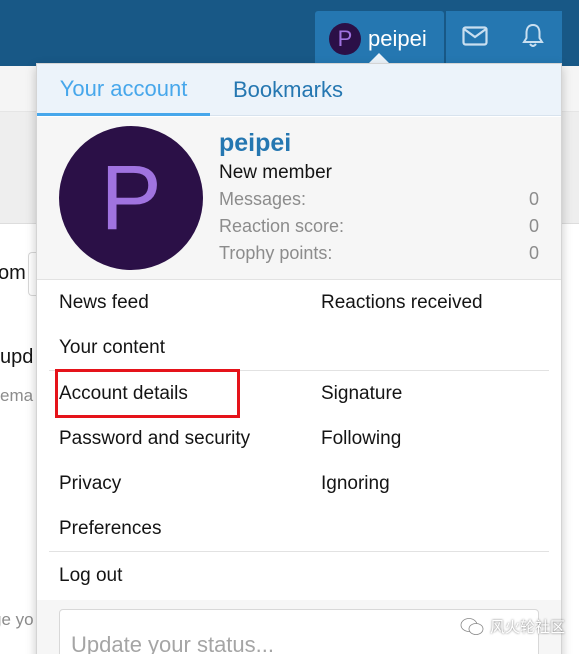  I want to click on avatar: P, so click(345, 38).